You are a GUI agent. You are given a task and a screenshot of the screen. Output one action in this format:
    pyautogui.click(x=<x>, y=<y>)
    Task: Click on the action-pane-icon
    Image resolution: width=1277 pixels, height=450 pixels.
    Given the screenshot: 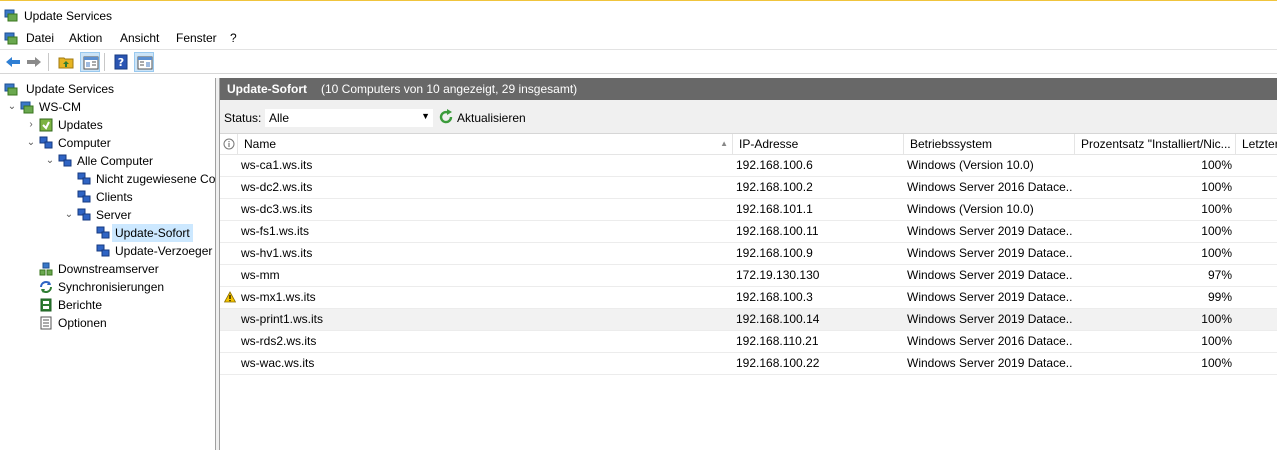 What is the action you would take?
    pyautogui.click(x=145, y=63)
    